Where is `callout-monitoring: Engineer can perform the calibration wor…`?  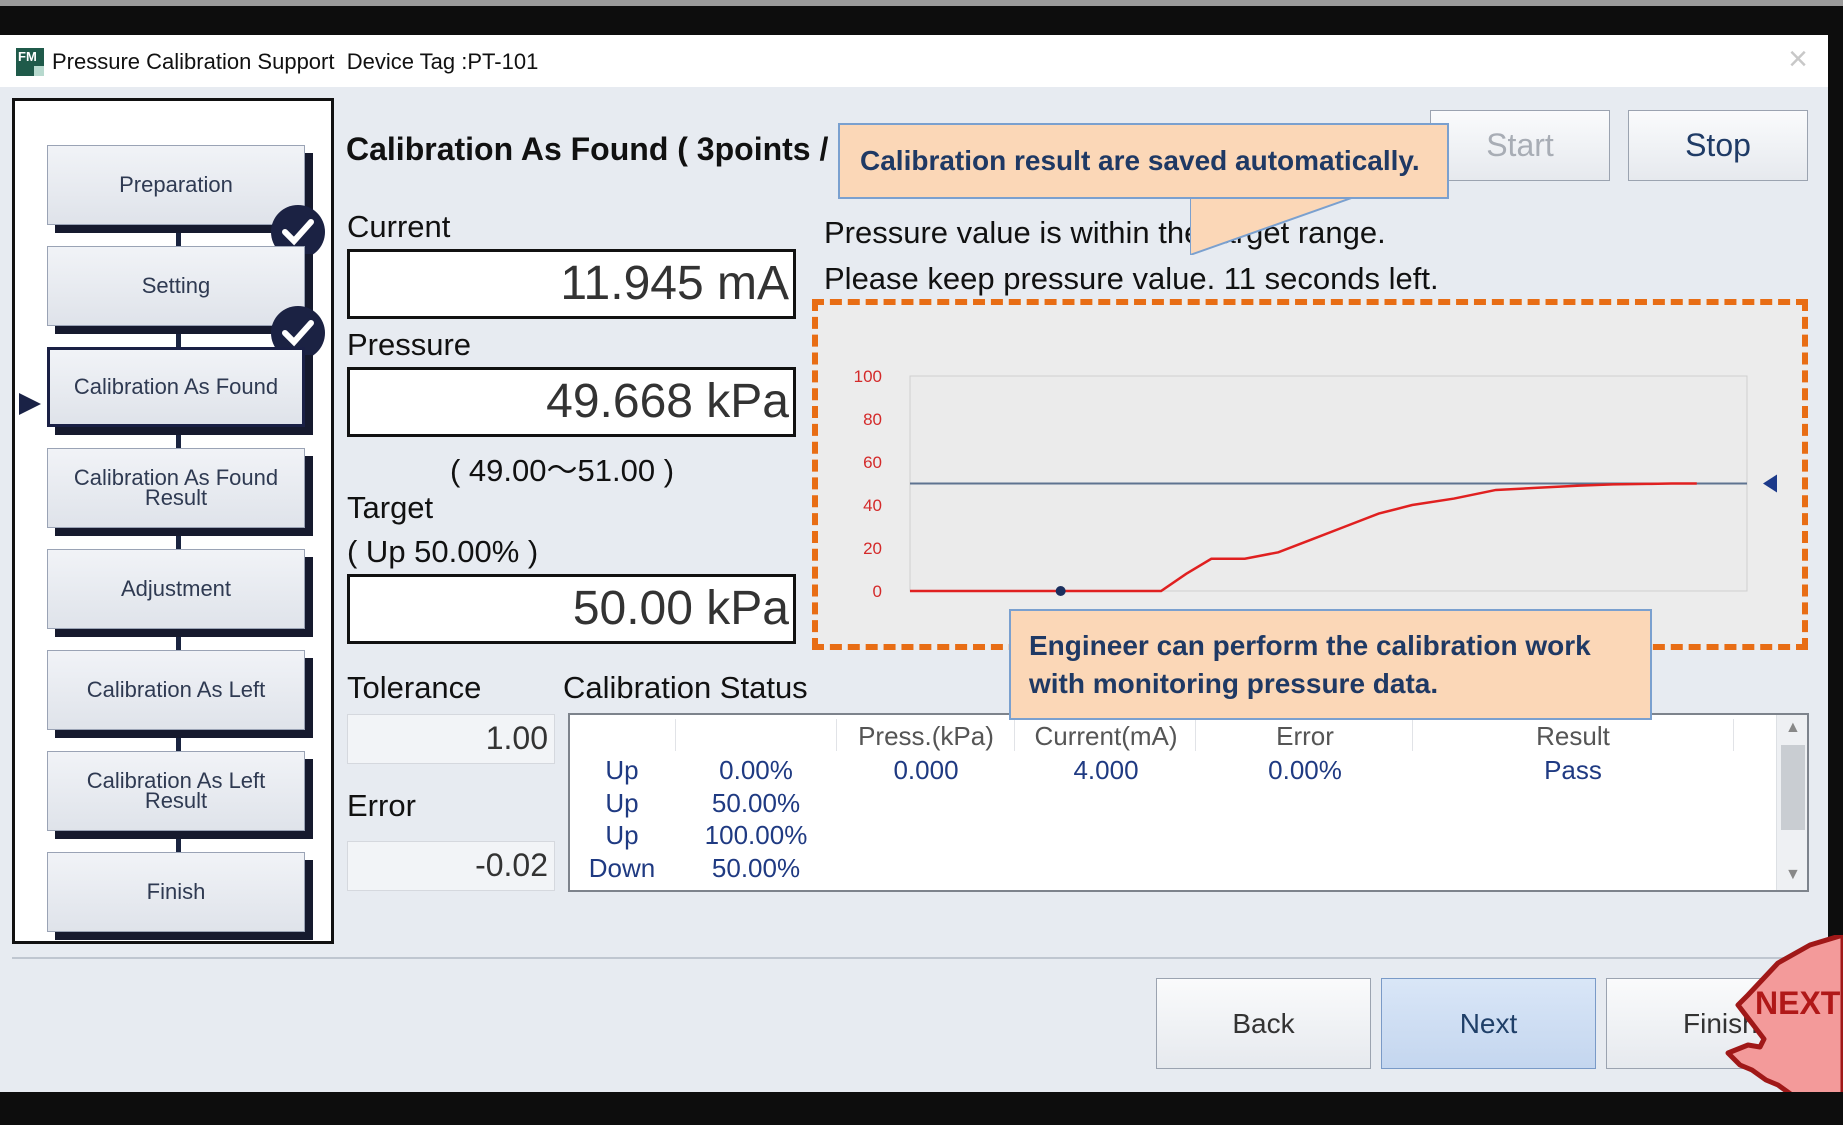 callout-monitoring: Engineer can perform the calibration wor… is located at coordinates (1330, 664).